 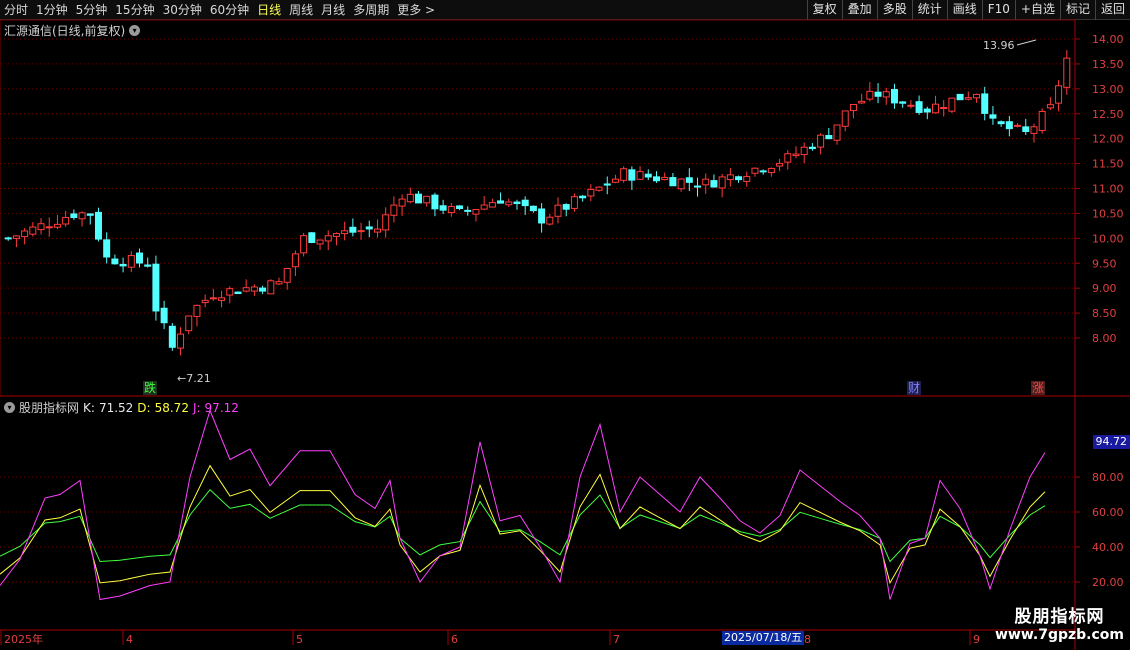 I want to click on min-price-label: ←7.21, so click(x=194, y=378).